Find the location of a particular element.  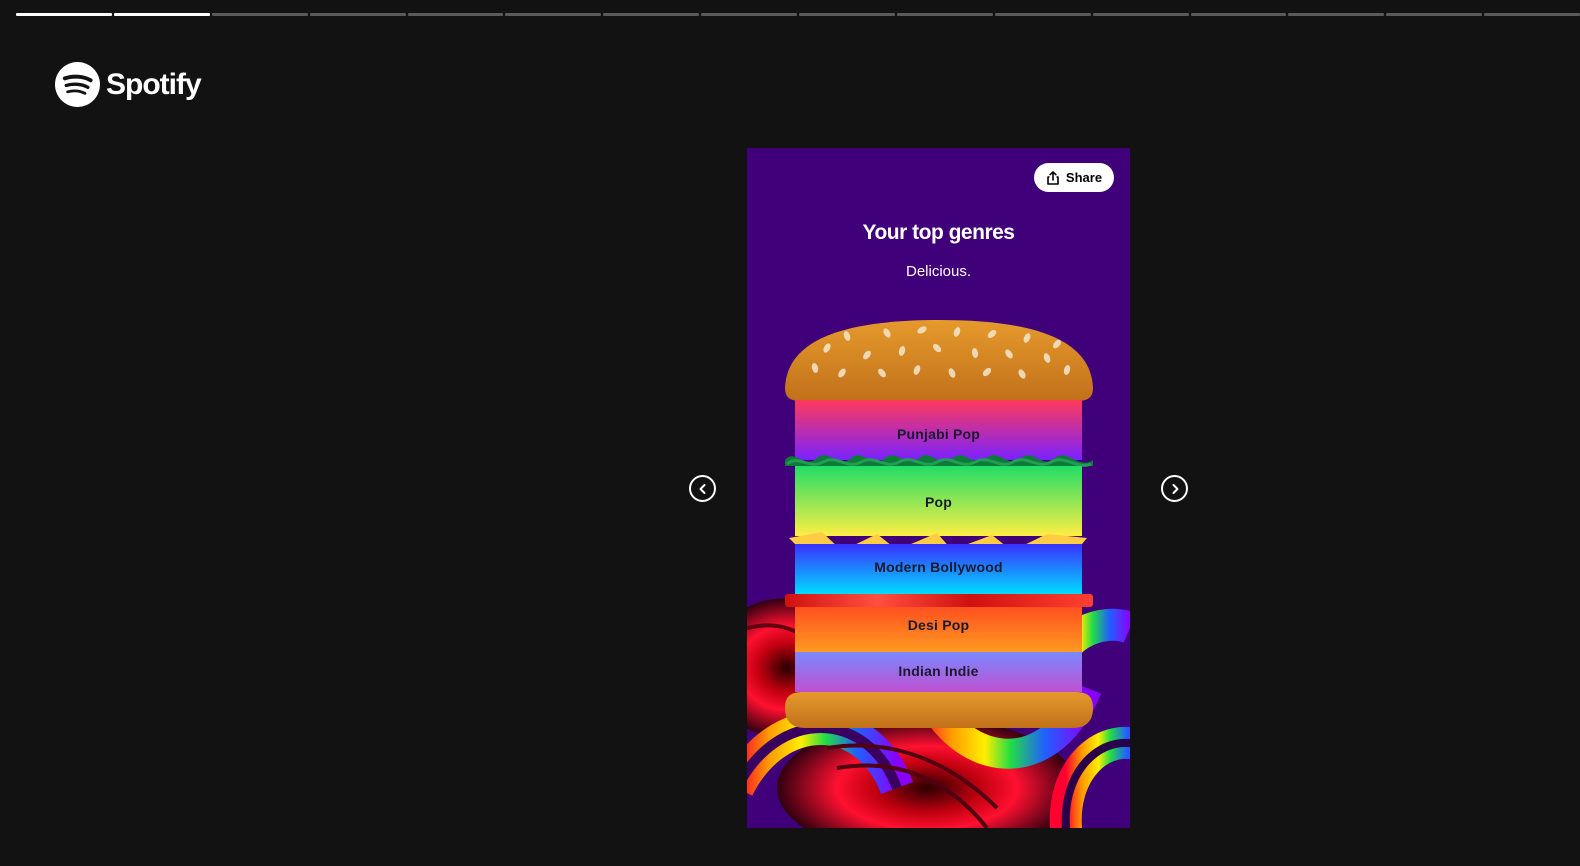

chevron-right-icon is located at coordinates (1175, 488).